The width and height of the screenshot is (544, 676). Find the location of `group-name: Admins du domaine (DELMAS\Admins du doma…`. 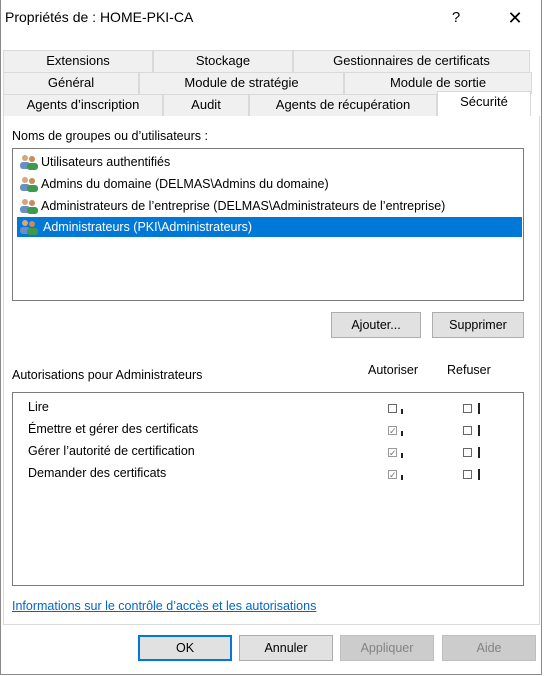

group-name: Admins du domaine (DELMAS\Admins du doma… is located at coordinates (185, 184).